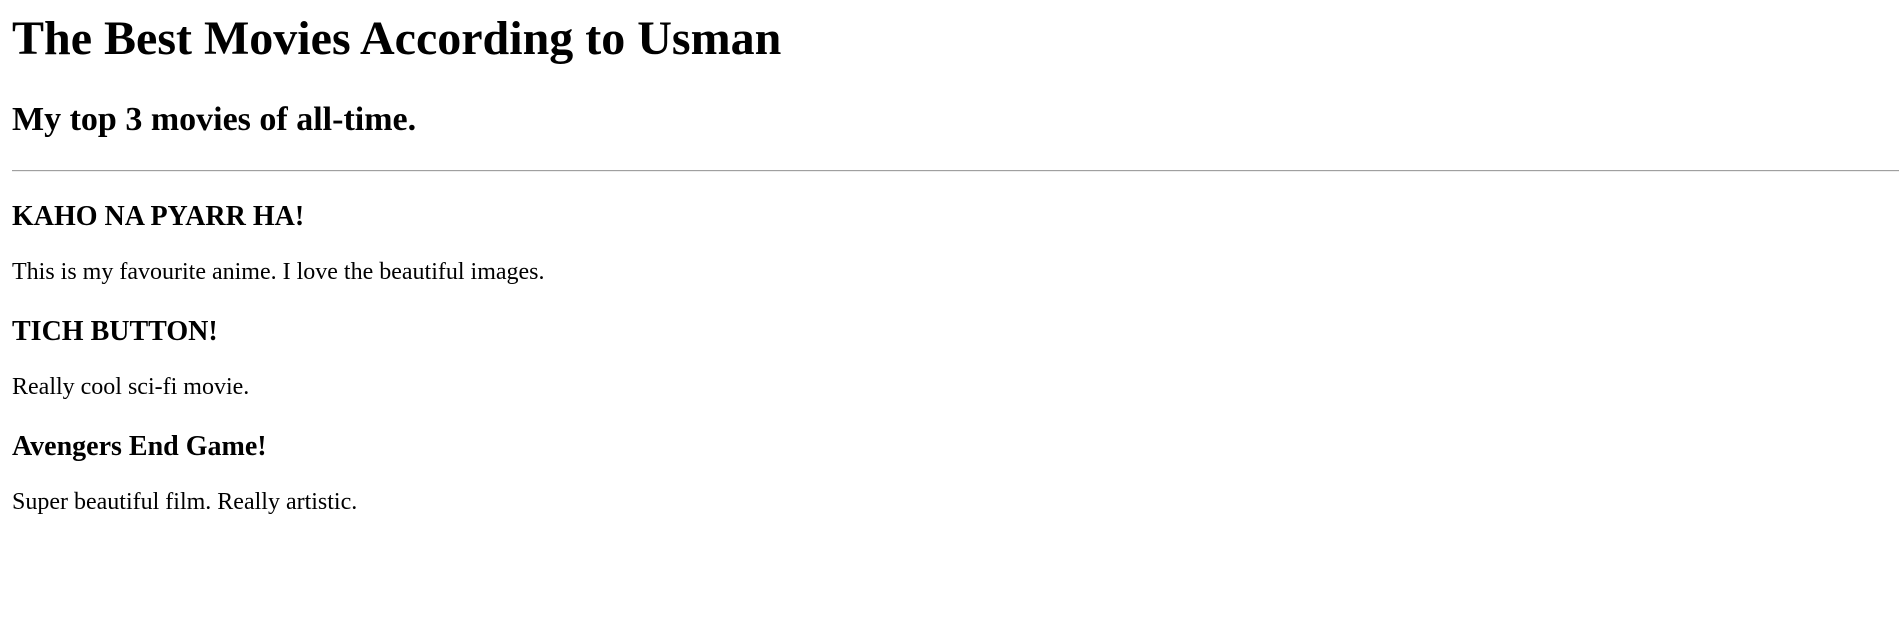  Describe the element at coordinates (397, 38) in the screenshot. I see `page-title: The Best Movies According to Usman` at that location.